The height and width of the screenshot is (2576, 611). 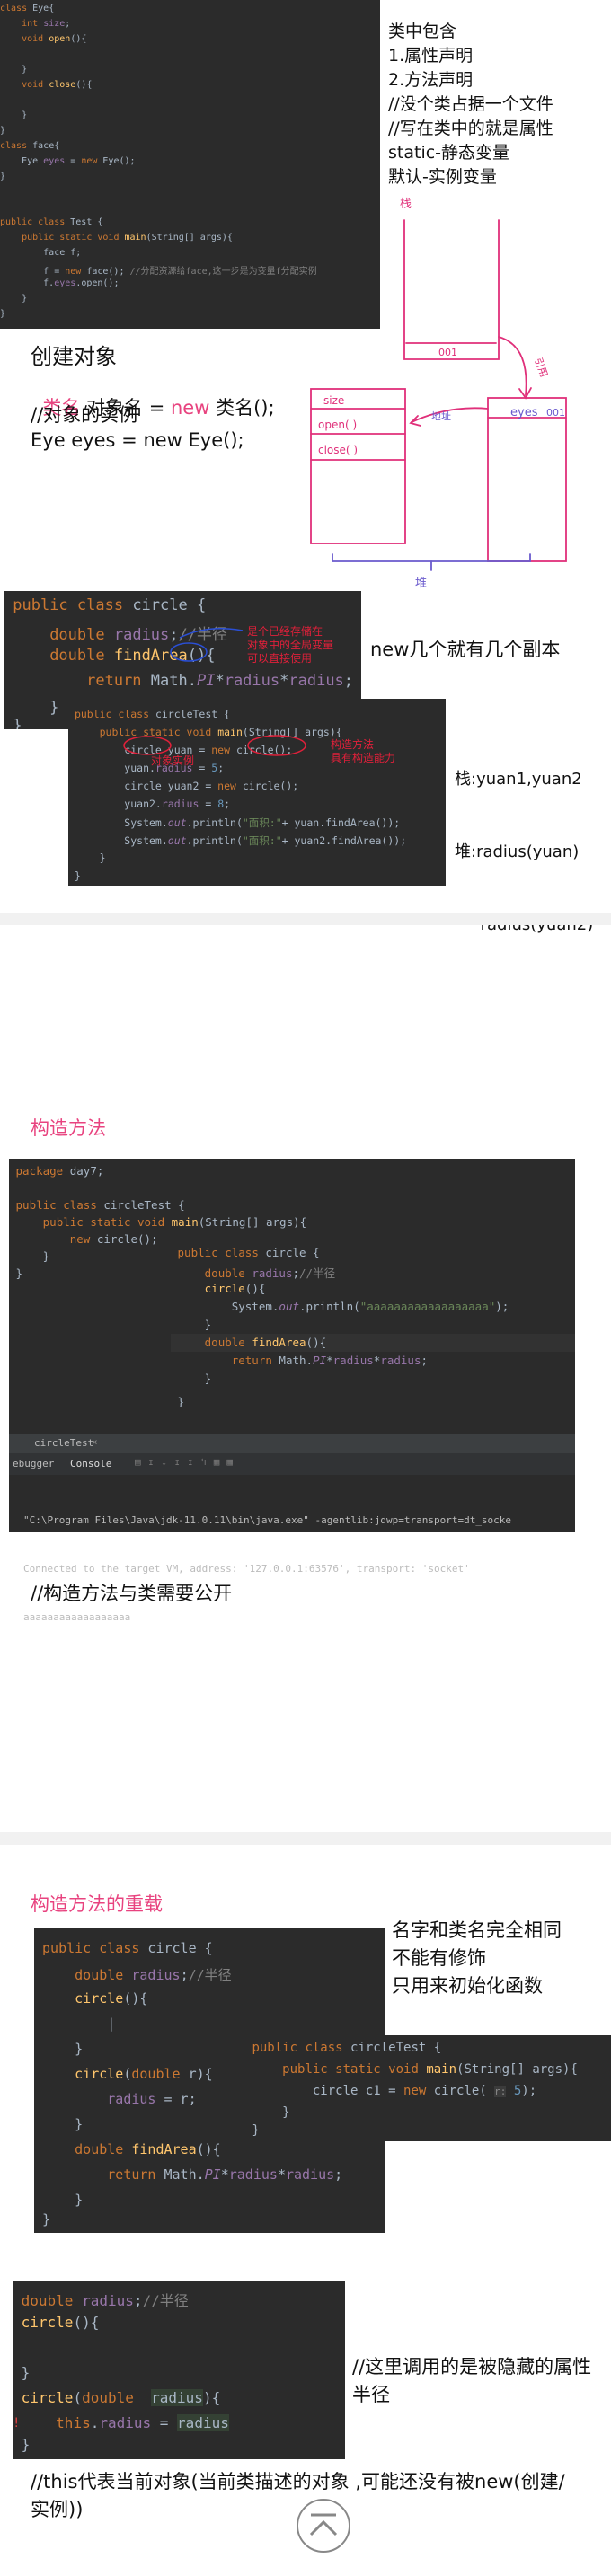 What do you see at coordinates (137, 440) in the screenshot?
I see `instance-example: Eye eyes = new Eye();` at bounding box center [137, 440].